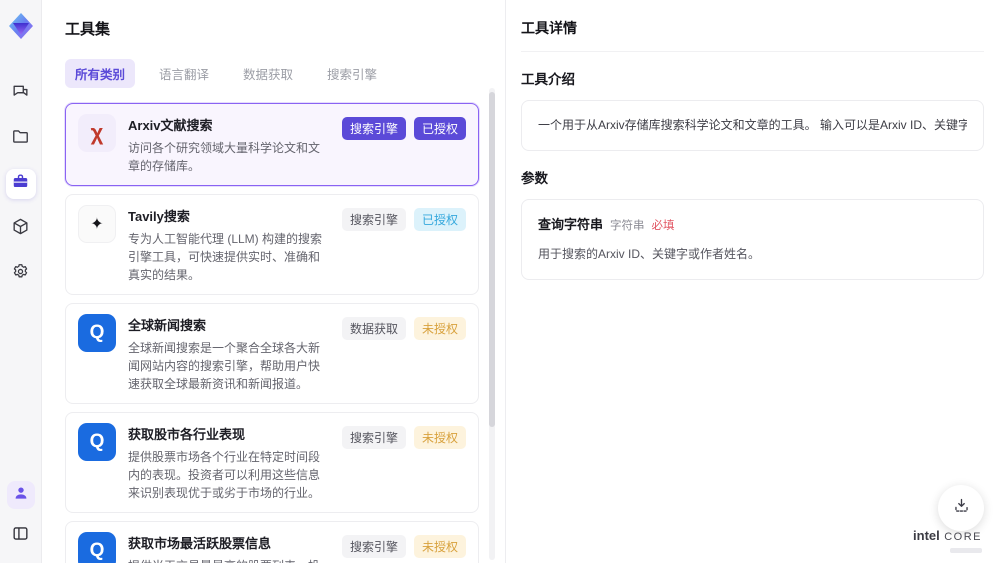 The image size is (1000, 563). What do you see at coordinates (170, 125) in the screenshot?
I see `tool-name: Arxiv文献搜索` at bounding box center [170, 125].